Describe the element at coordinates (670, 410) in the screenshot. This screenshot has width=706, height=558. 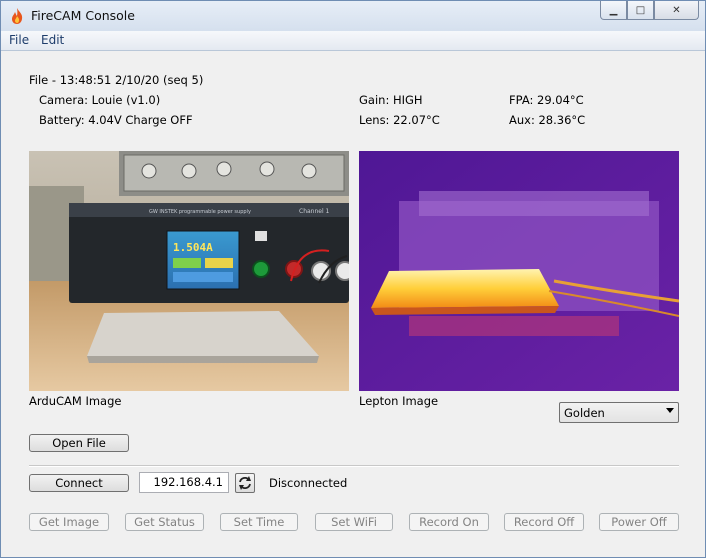
I see `chevron-down-icon` at that location.